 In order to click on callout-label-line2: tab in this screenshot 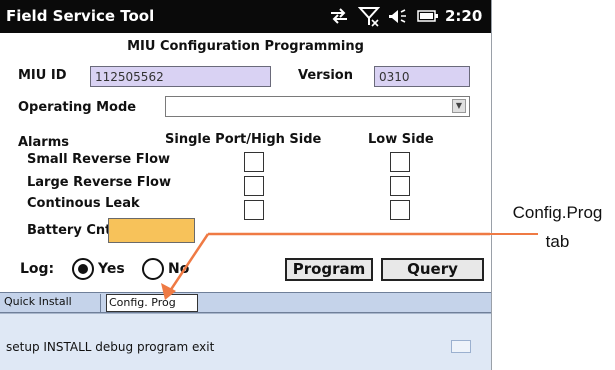, I will do `click(557, 241)`.